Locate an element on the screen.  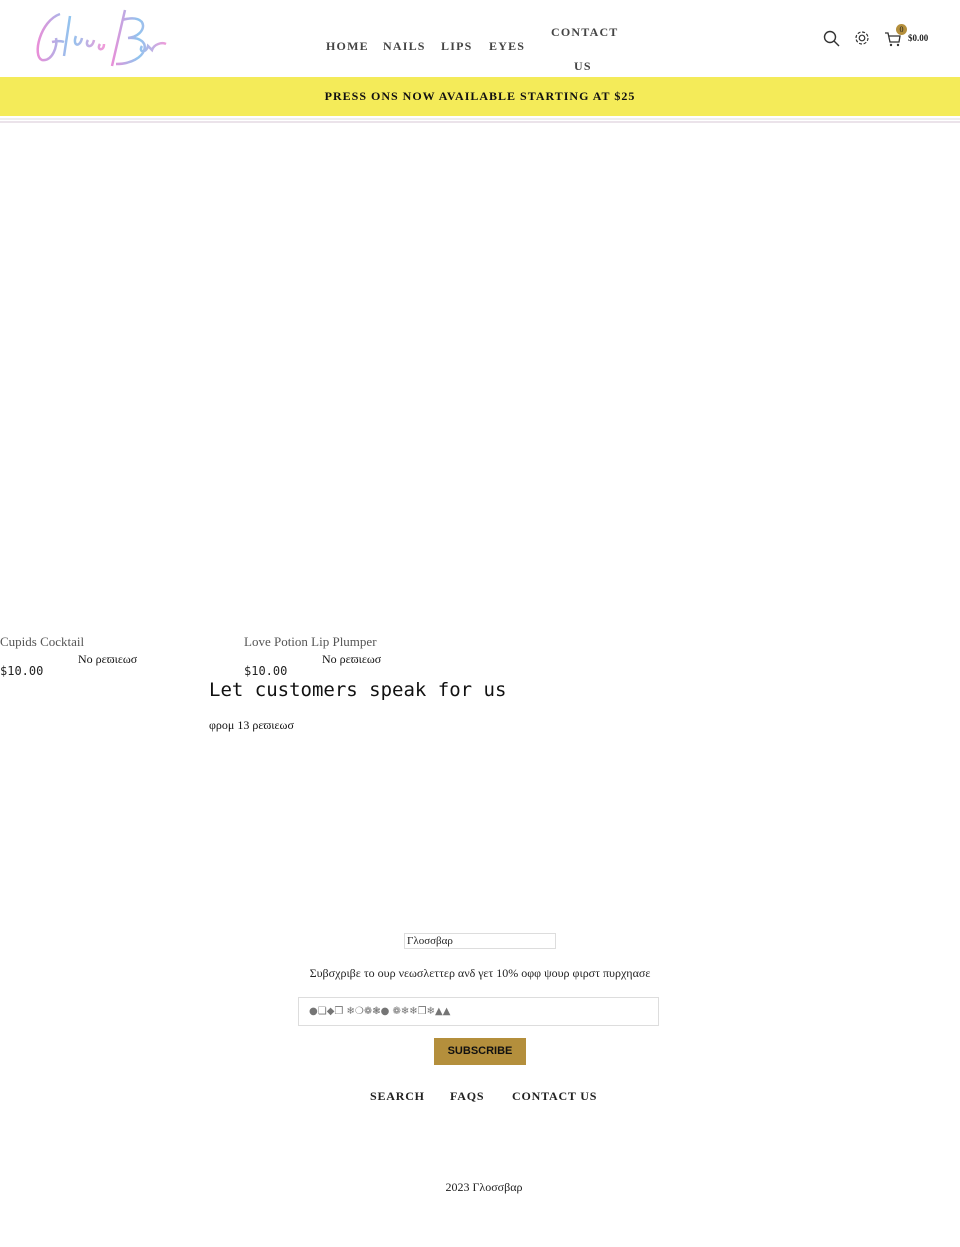
product-title: Cupids Cocktail is located at coordinates (42, 642).